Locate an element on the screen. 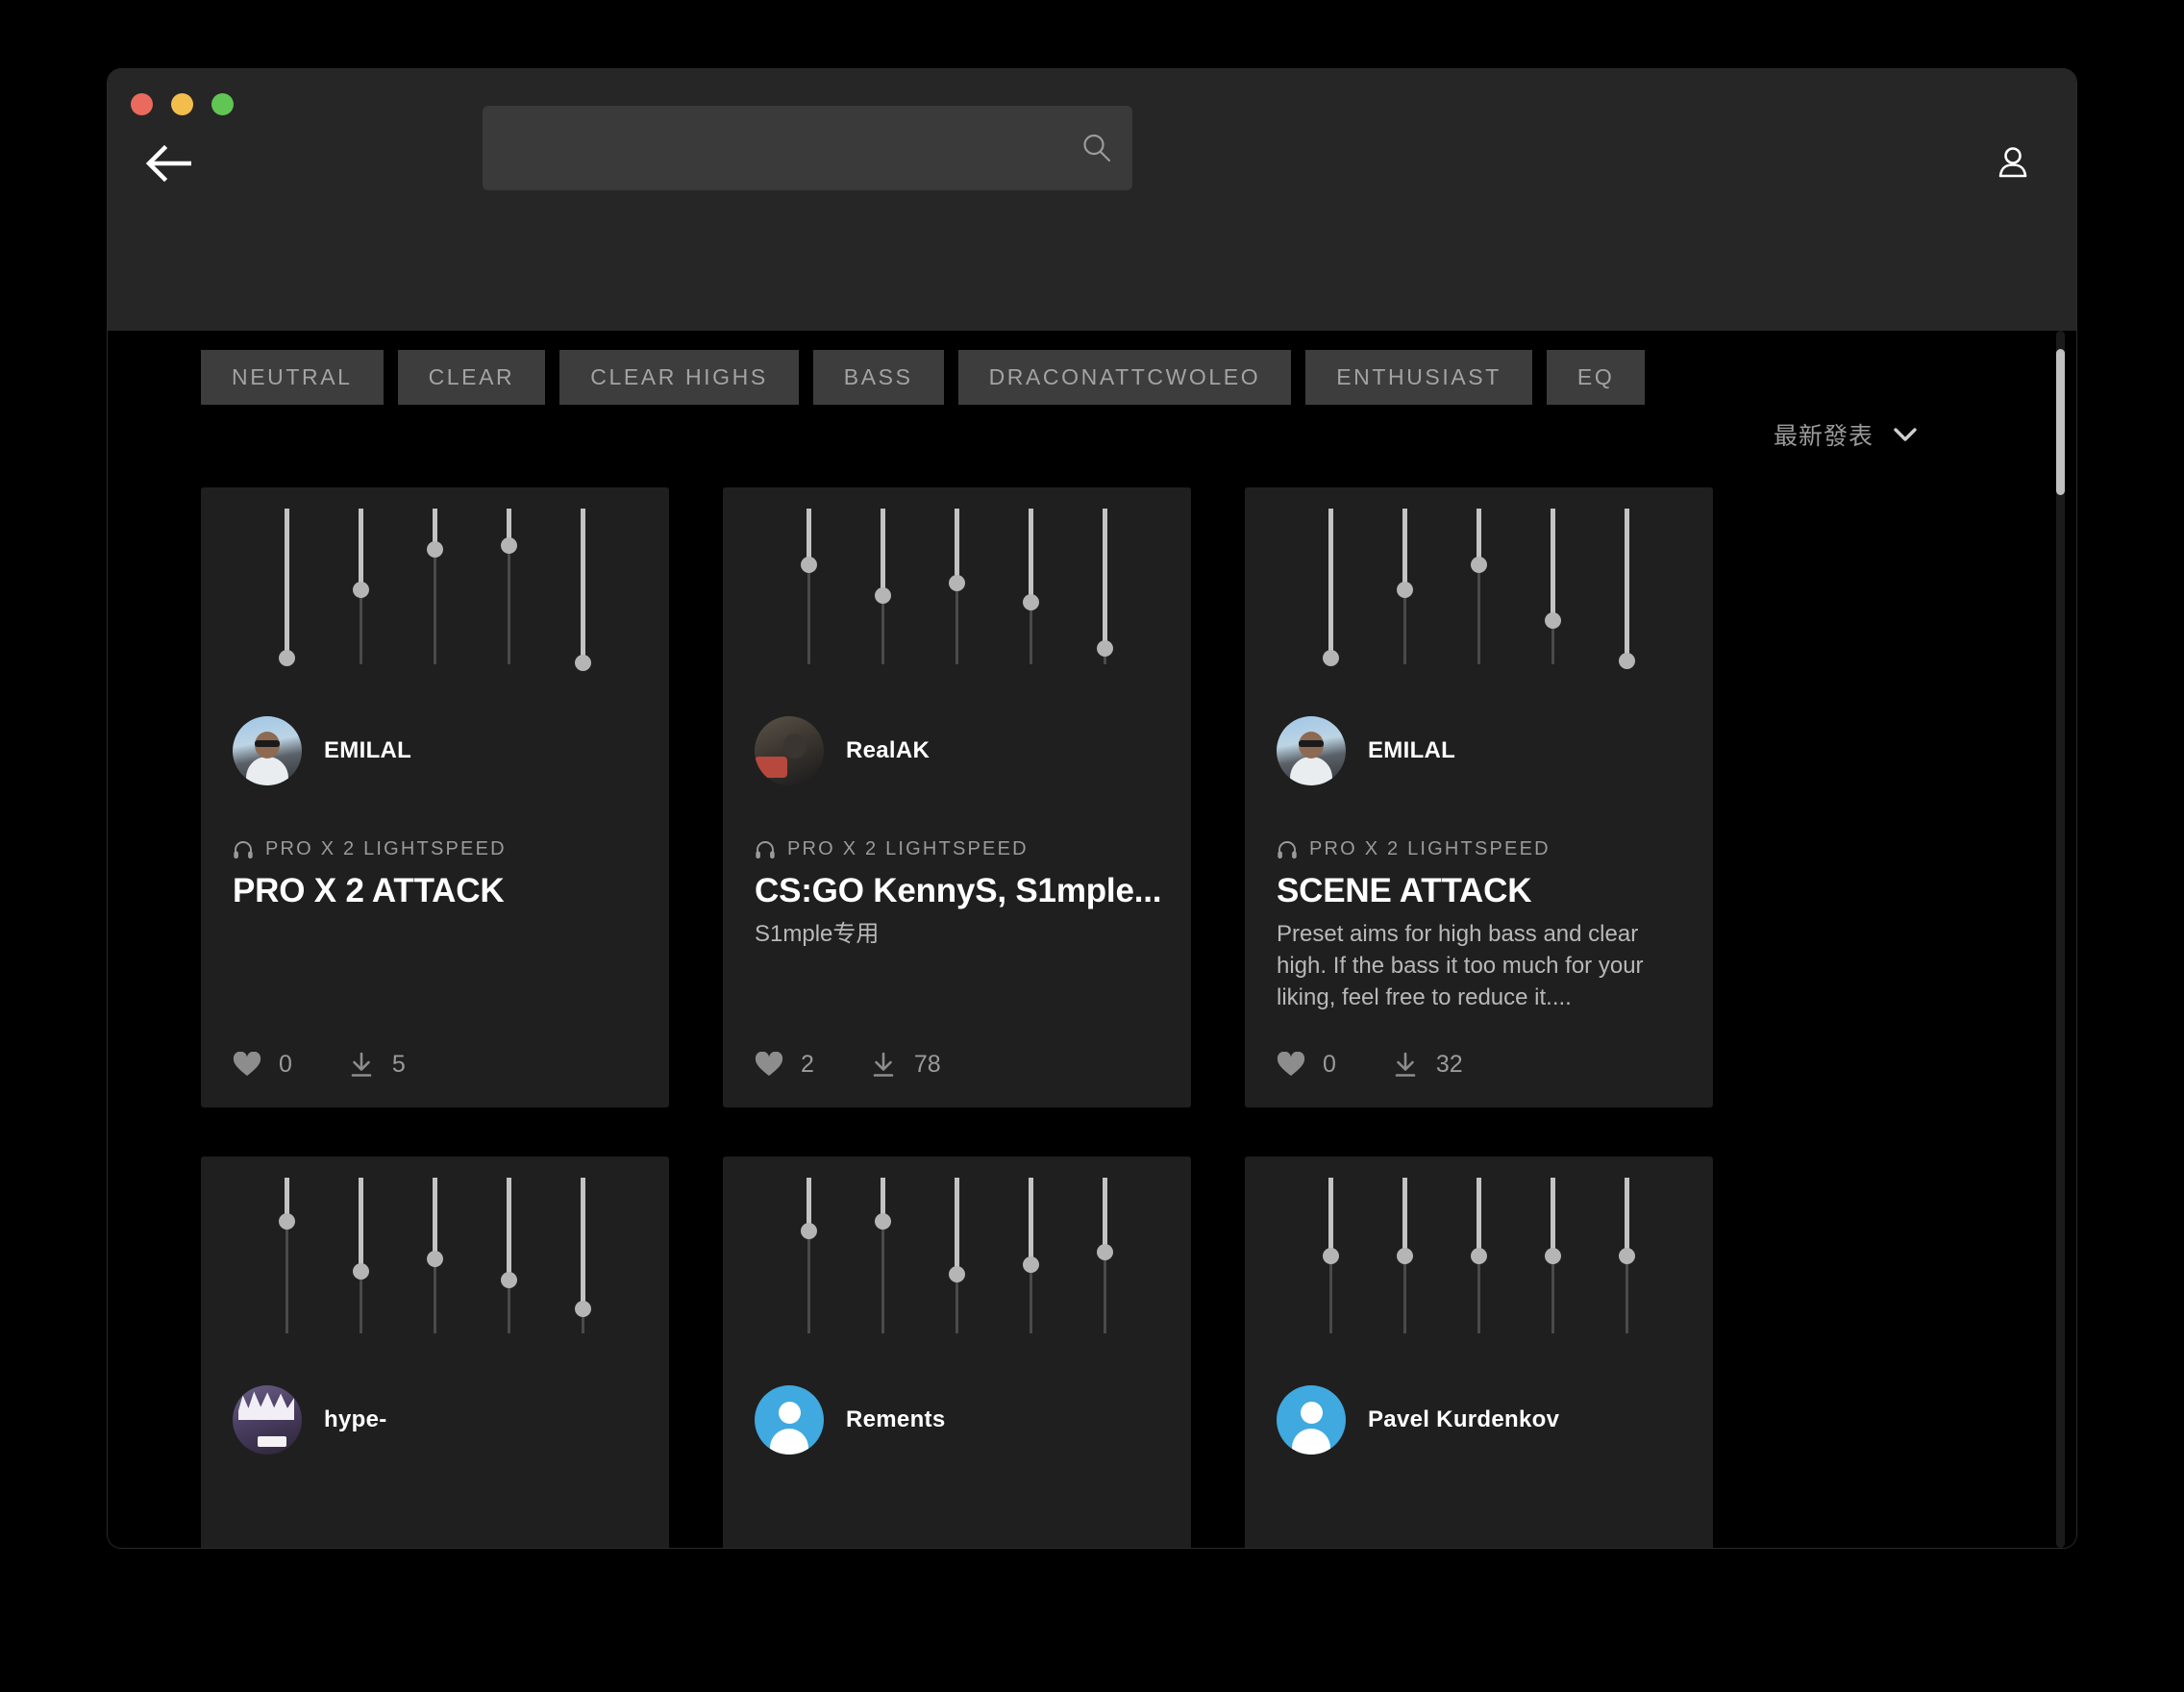  preset-card: hype- is located at coordinates (435, 1352).